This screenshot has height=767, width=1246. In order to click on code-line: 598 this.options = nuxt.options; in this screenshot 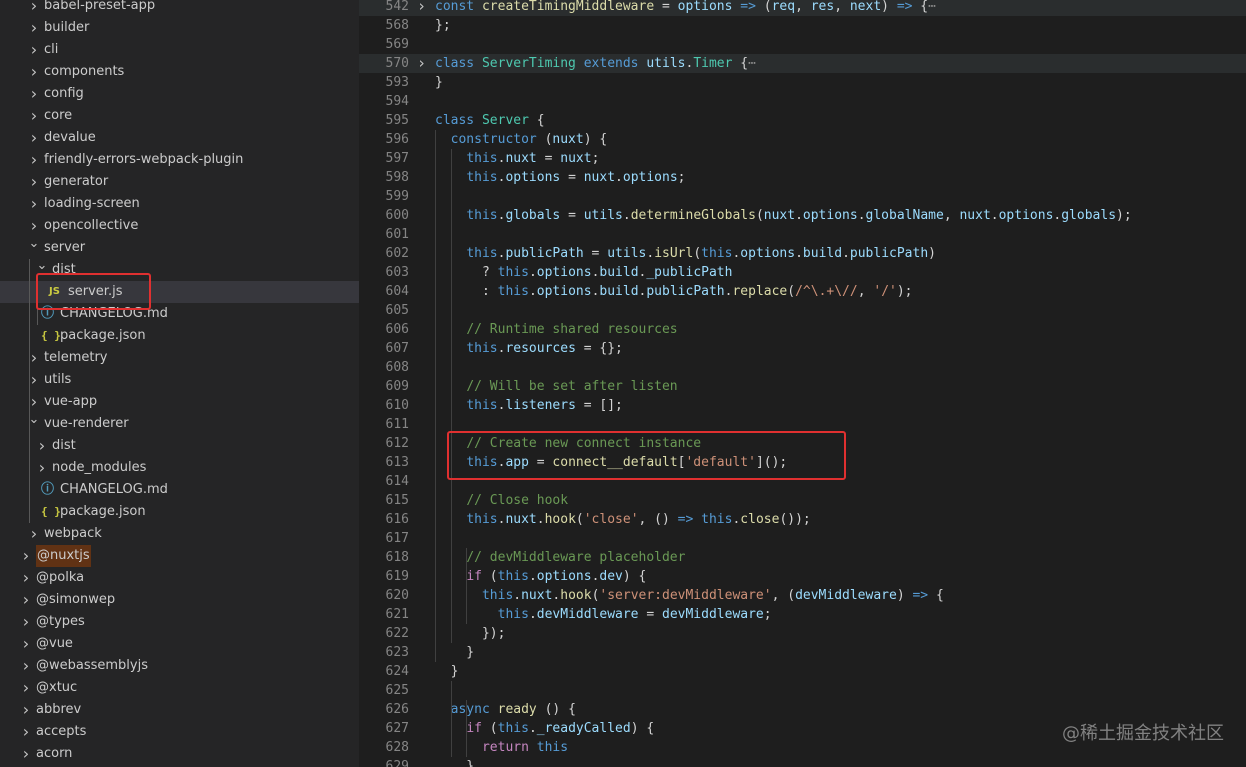, I will do `click(802, 177)`.